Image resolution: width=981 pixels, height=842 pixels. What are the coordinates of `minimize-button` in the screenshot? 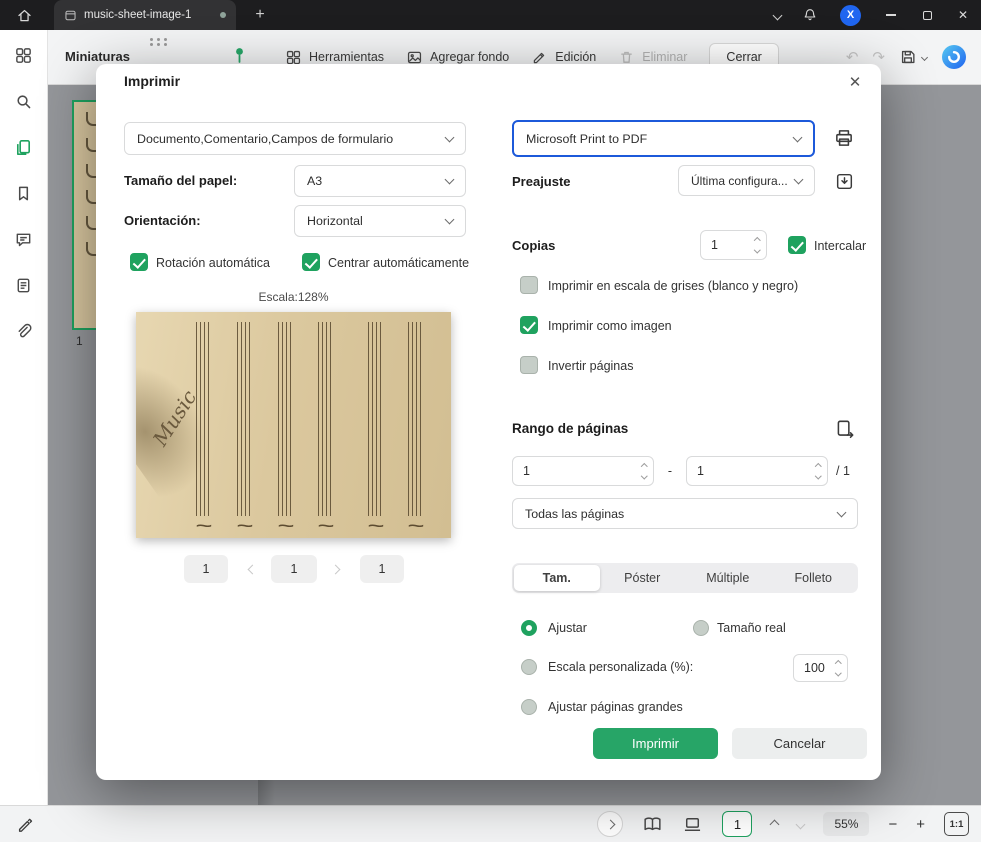 It's located at (891, 15).